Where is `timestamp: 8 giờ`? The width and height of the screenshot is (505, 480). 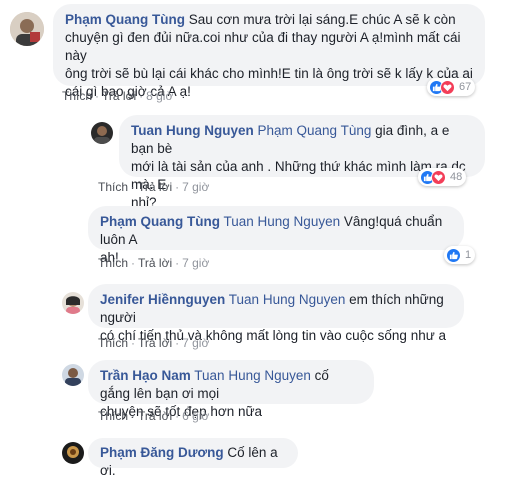 timestamp: 8 giờ is located at coordinates (159, 96).